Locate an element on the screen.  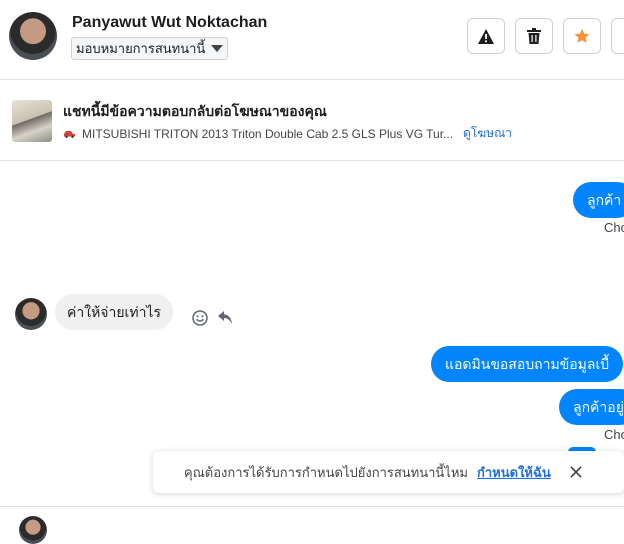
warning-icon is located at coordinates (486, 36).